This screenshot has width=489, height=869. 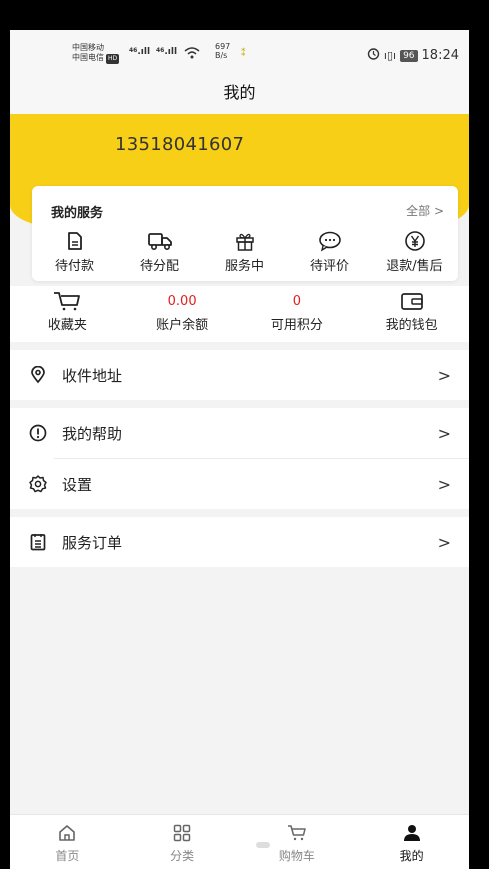 I want to click on user-phone: 13518041607, so click(x=179, y=144).